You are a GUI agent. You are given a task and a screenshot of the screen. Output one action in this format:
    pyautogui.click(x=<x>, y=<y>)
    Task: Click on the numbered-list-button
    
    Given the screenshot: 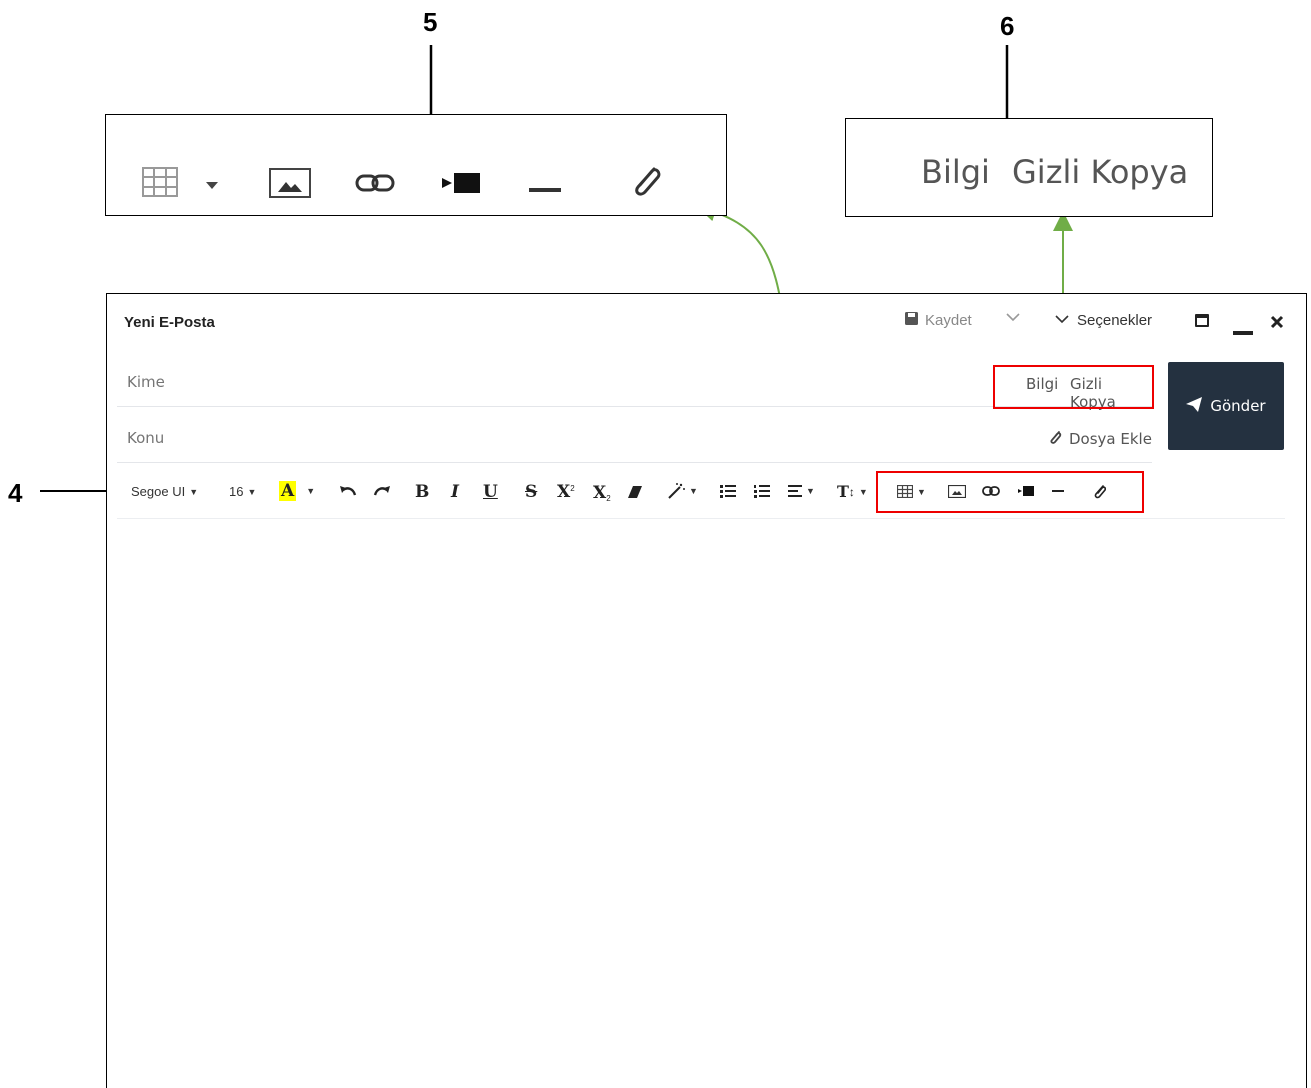 What is the action you would take?
    pyautogui.click(x=762, y=491)
    